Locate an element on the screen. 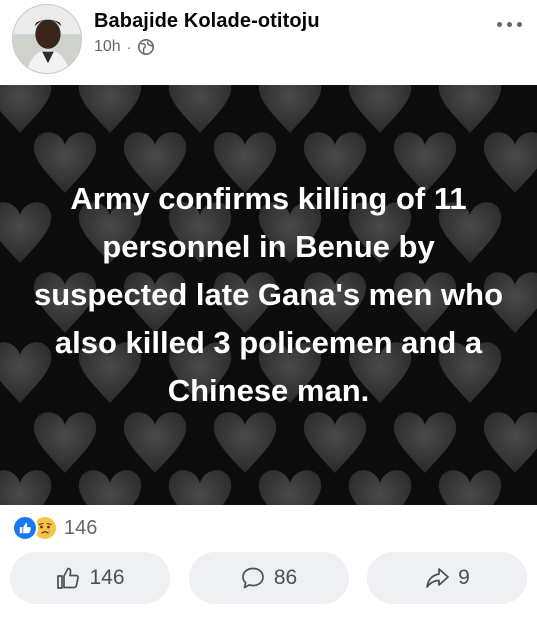 The image size is (537, 617). like-button: 146 is located at coordinates (90, 578).